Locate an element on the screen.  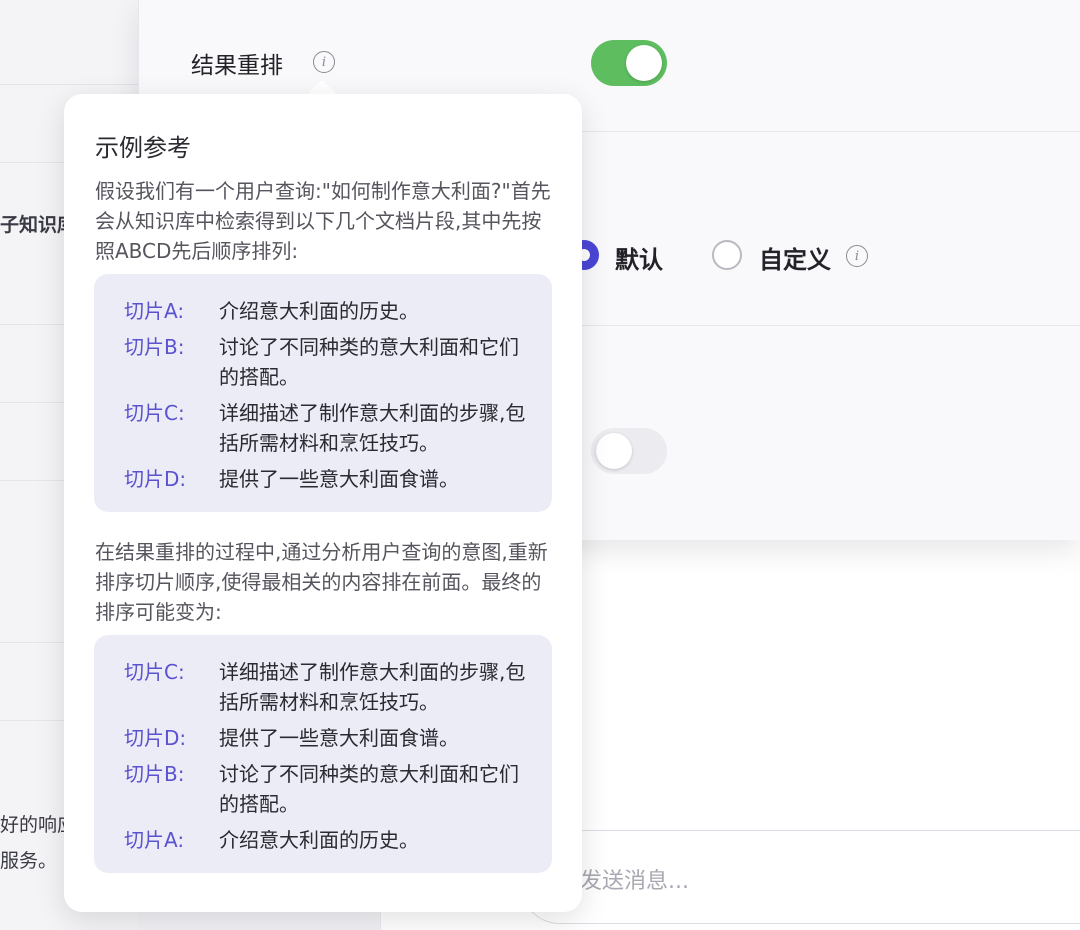
sidebar-fragment: 服务。 is located at coordinates (29, 861).